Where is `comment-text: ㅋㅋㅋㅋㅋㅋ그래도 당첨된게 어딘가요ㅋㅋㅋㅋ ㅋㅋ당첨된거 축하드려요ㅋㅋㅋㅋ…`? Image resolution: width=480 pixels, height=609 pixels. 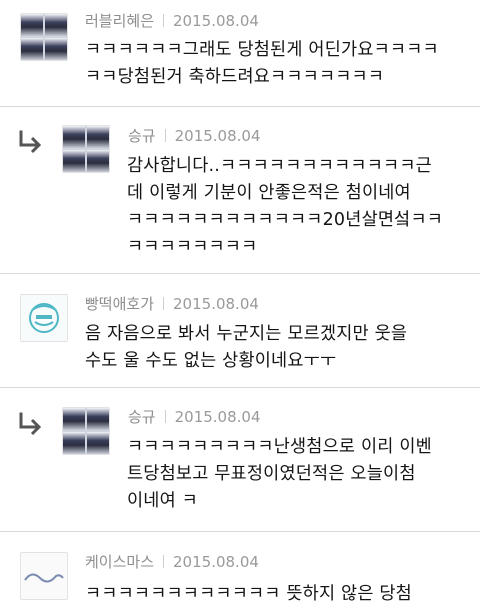 comment-text: ㅋㅋㅋㅋㅋㅋ그래도 당첨된게 어딘가요ㅋㅋㅋㅋ ㅋㅋ당첨된거 축하드려요ㅋㅋㅋㅋ… is located at coordinates (262, 64).